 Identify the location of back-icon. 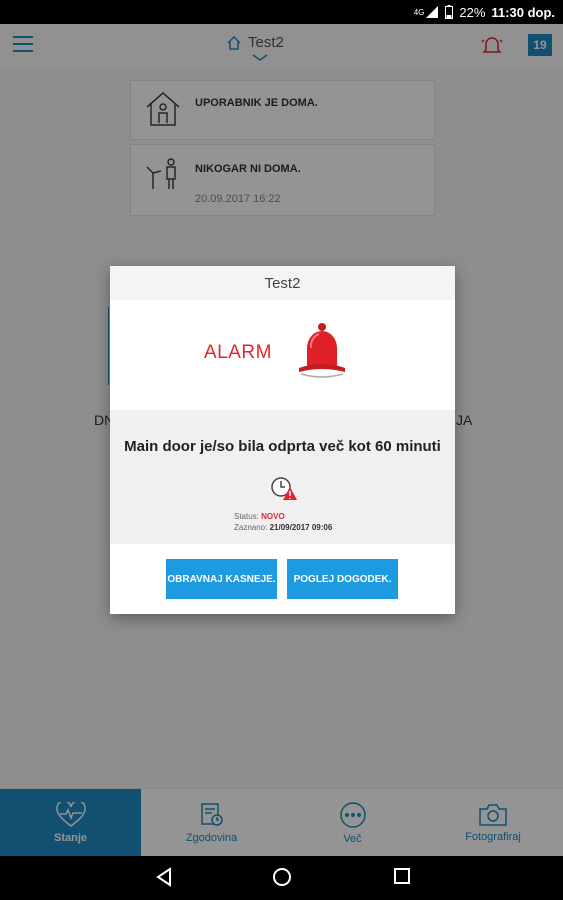
(164, 877).